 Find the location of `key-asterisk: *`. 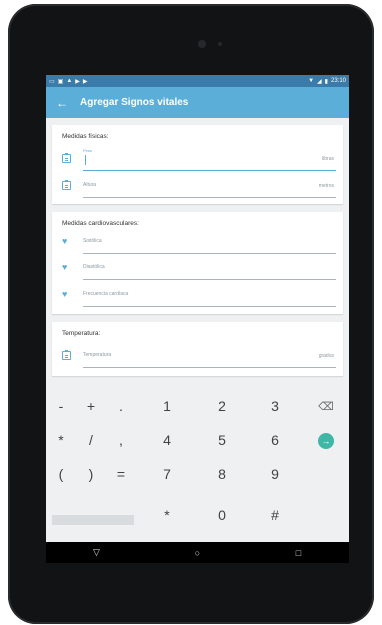

key-asterisk: * is located at coordinates (61, 440).